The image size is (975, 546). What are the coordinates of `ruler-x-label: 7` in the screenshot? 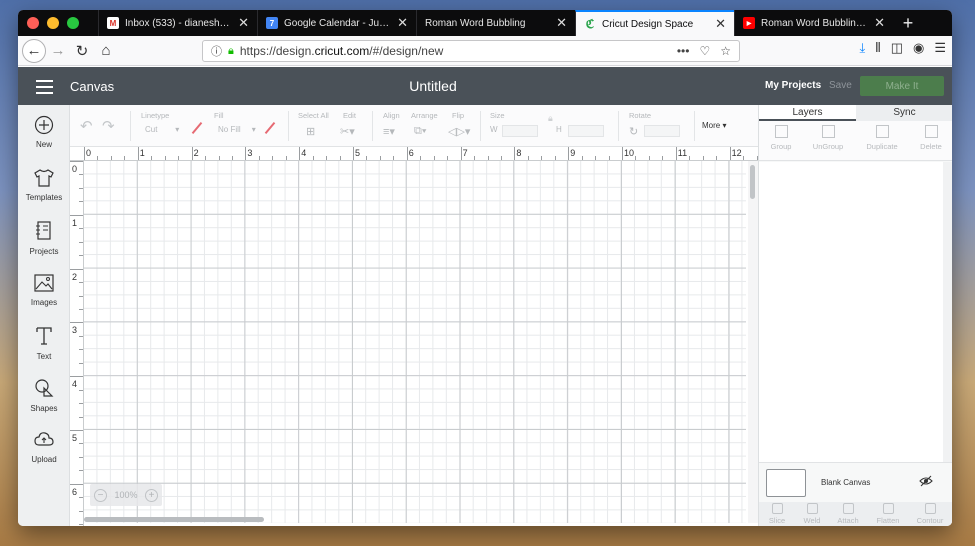 It's located at (465, 153).